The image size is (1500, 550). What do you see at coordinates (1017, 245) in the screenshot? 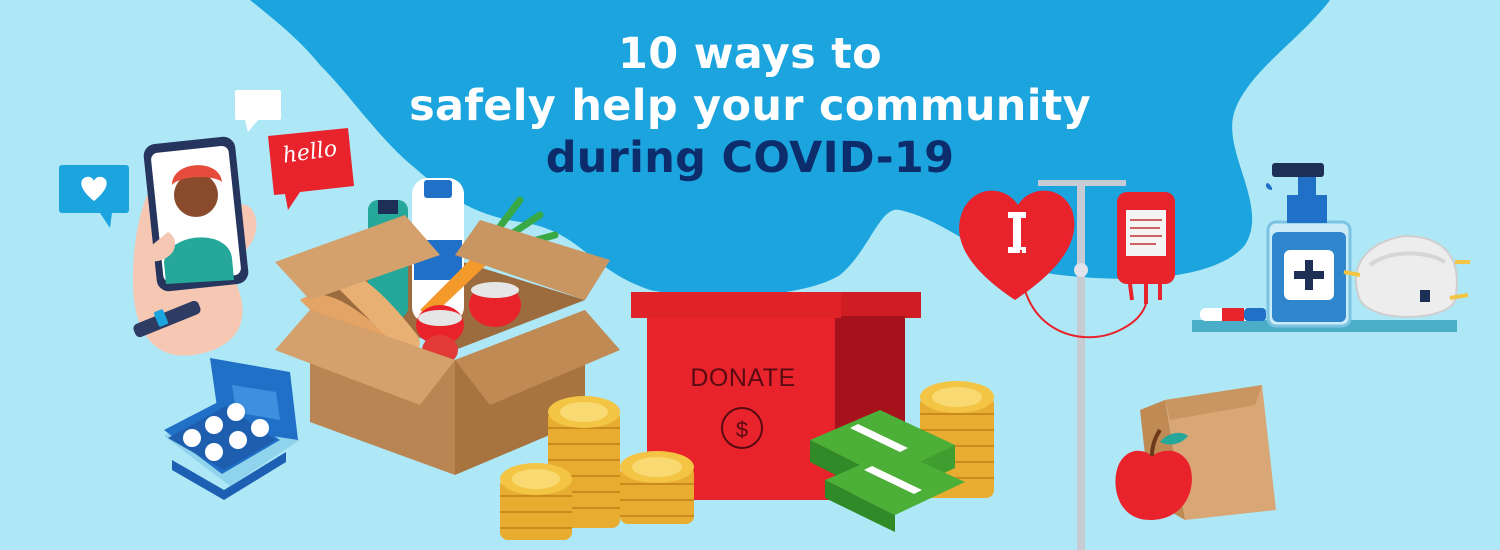
I see `heart-icon` at bounding box center [1017, 245].